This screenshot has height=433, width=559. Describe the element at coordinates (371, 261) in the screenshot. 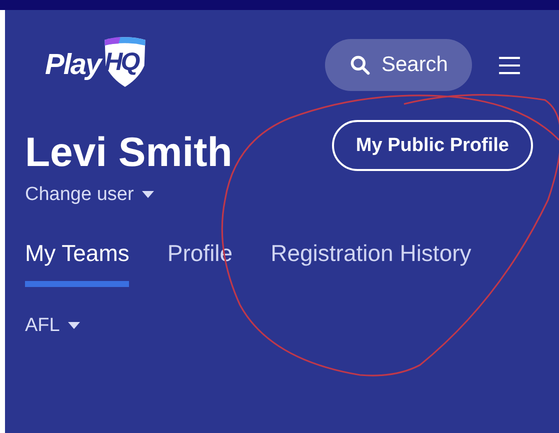

I see `tab: Registration History` at that location.